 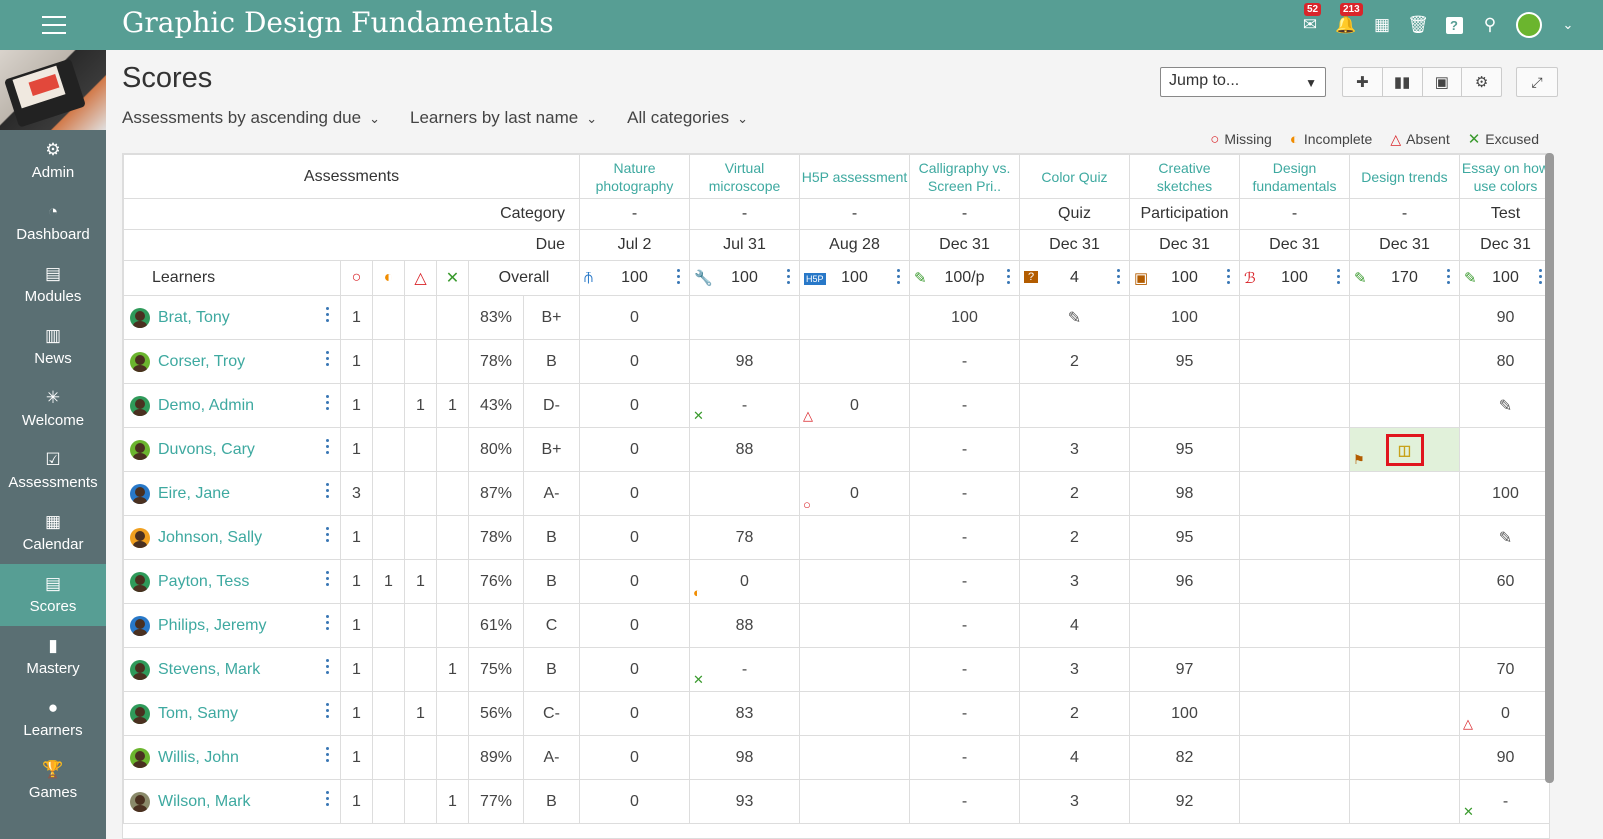 I want to click on sidebar-item-dashboard: ◔ Dashboard, so click(x=53, y=223).